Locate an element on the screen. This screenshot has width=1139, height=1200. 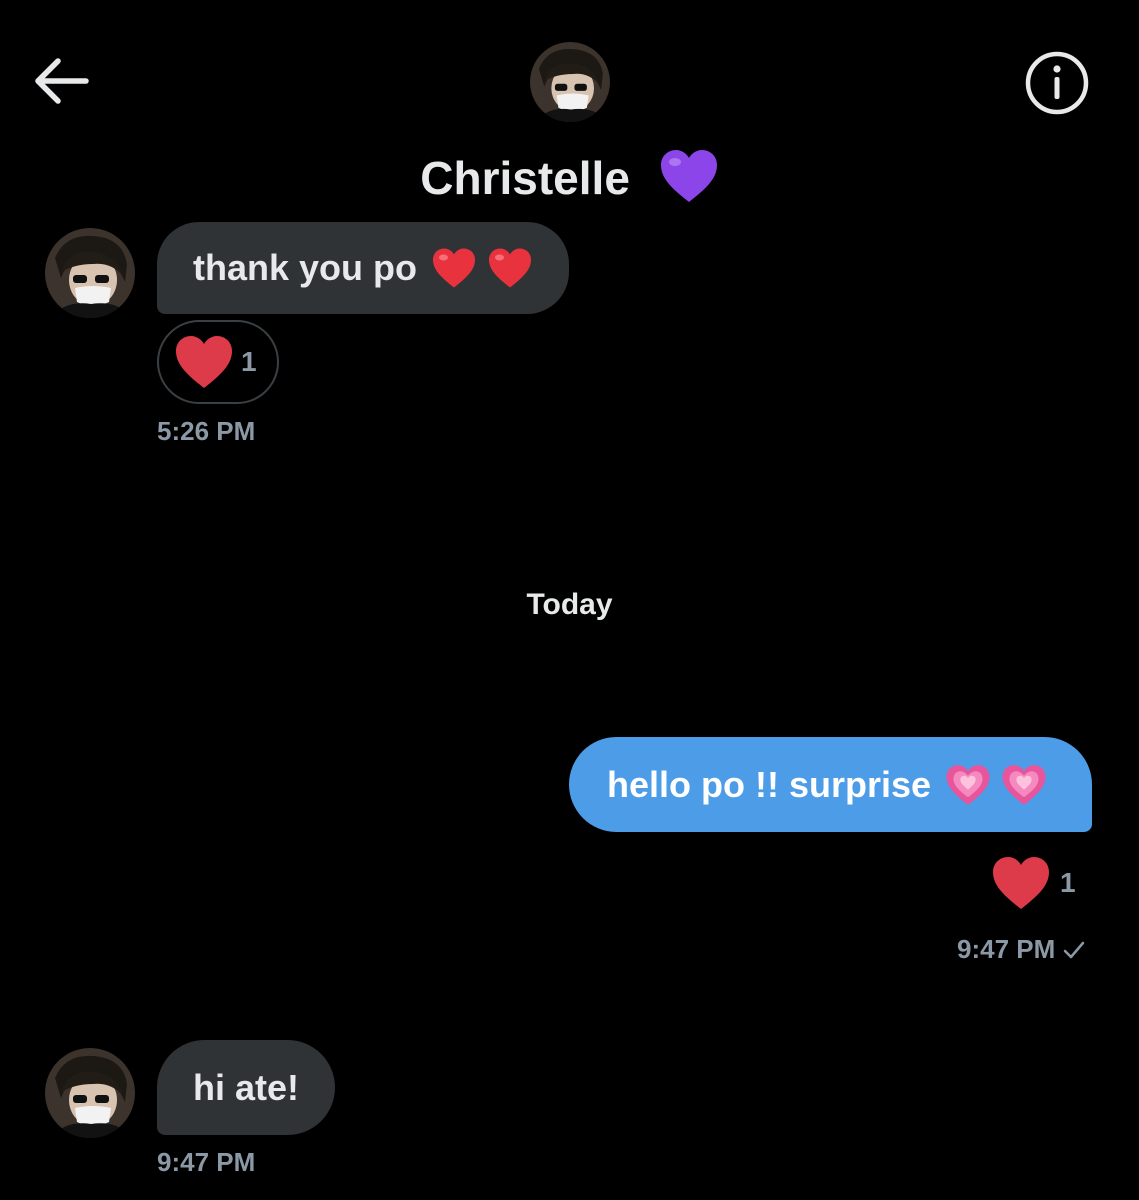
purple-heart-icon is located at coordinates (688, 176).